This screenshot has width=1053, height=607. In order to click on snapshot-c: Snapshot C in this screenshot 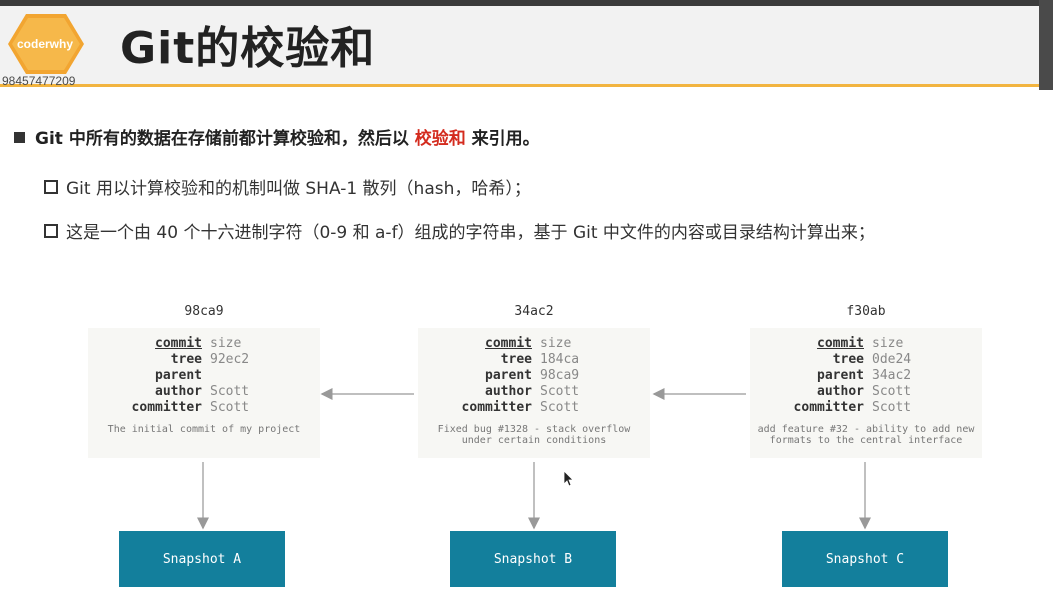, I will do `click(865, 559)`.